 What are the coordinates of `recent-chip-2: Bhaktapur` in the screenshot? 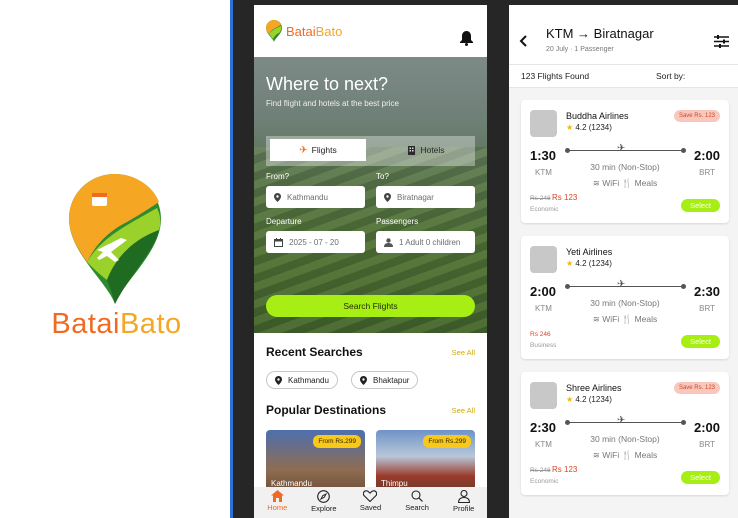 It's located at (385, 380).